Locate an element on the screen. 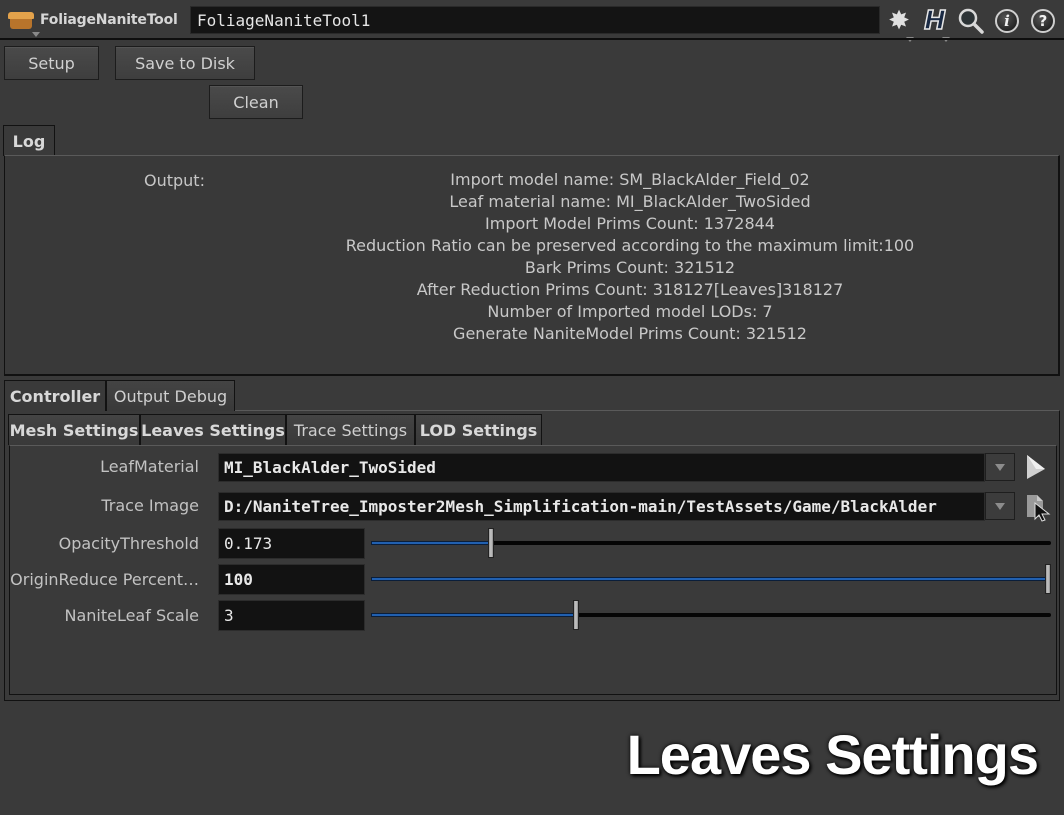 This screenshot has width=1064, height=815. nanite-leaf-scale-input: 3 is located at coordinates (291, 615).